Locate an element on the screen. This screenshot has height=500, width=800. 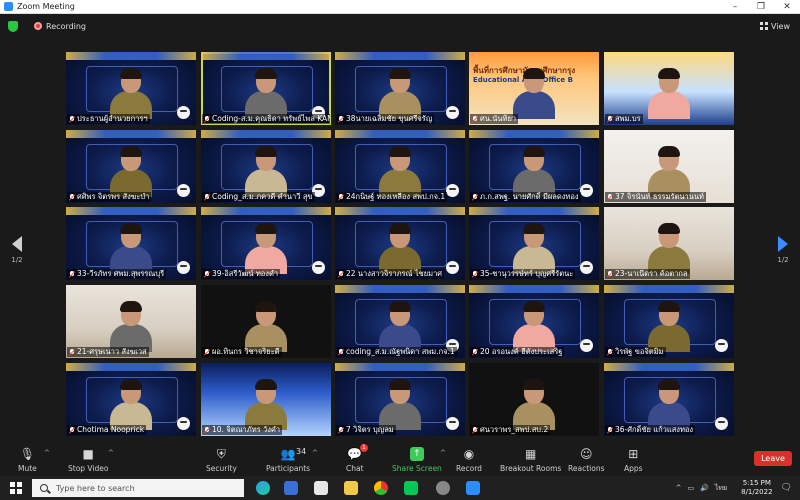
meeting-topbar: Recording View is located at coordinates (400, 26).